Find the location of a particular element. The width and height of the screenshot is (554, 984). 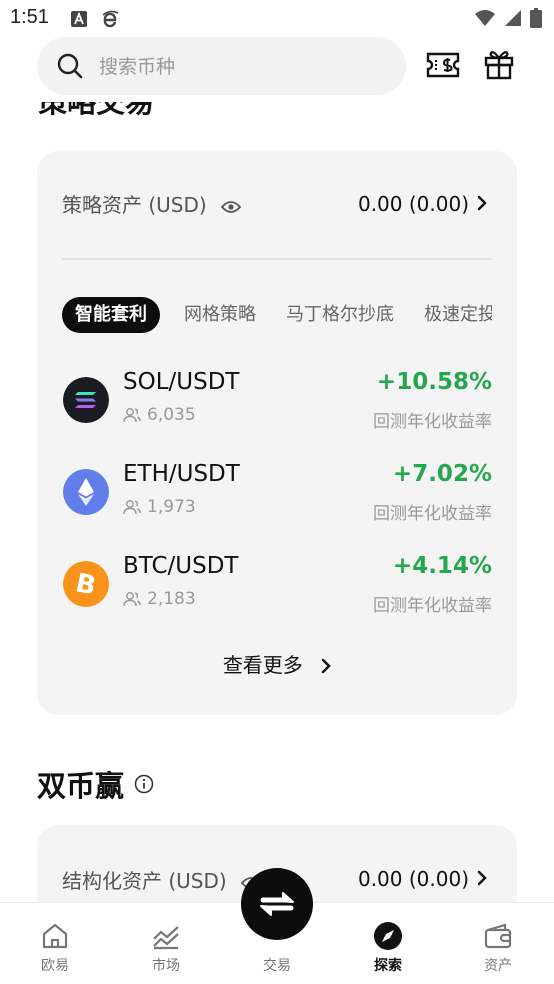

battery-icon is located at coordinates (536, 18).